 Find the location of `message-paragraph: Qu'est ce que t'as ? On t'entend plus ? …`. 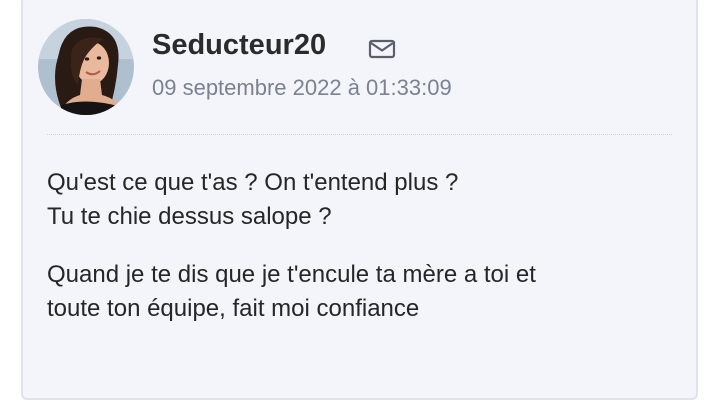

message-paragraph: Qu'est ce que t'as ? On t'entend plus ? … is located at coordinates (362, 200).